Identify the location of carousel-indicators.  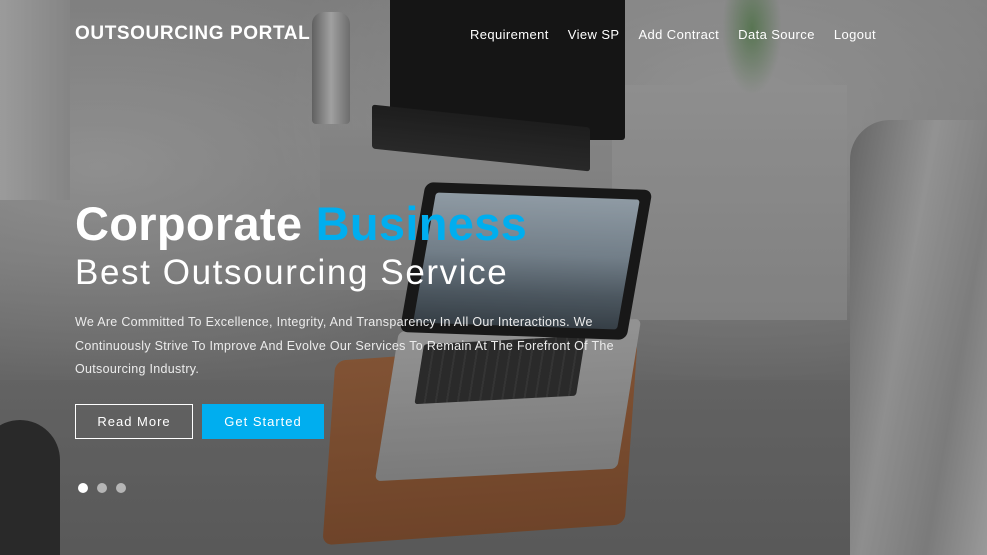
(102, 488).